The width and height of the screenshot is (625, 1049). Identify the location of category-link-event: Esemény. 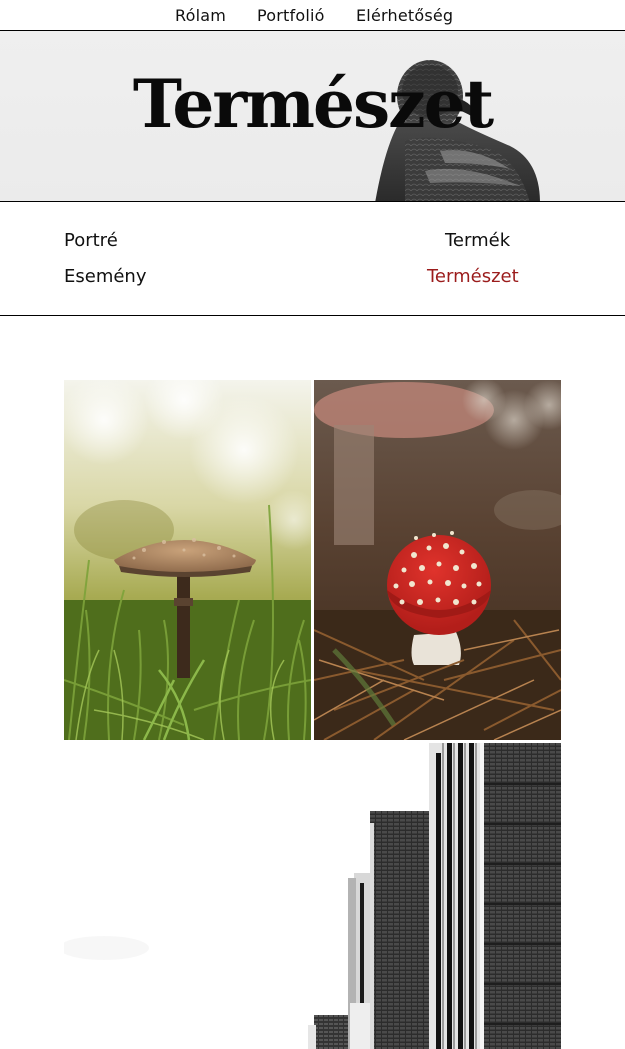
(105, 276).